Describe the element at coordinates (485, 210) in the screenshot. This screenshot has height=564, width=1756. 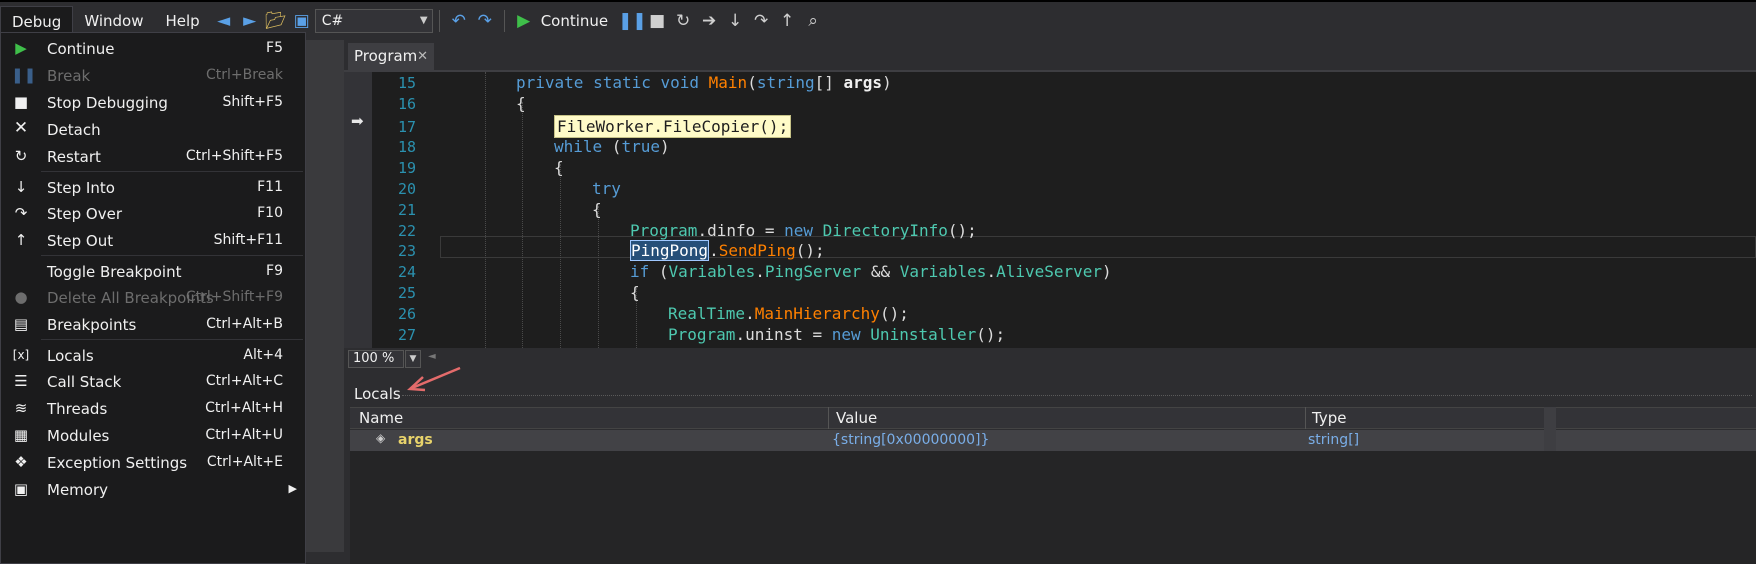
I see `indent-guide` at that location.